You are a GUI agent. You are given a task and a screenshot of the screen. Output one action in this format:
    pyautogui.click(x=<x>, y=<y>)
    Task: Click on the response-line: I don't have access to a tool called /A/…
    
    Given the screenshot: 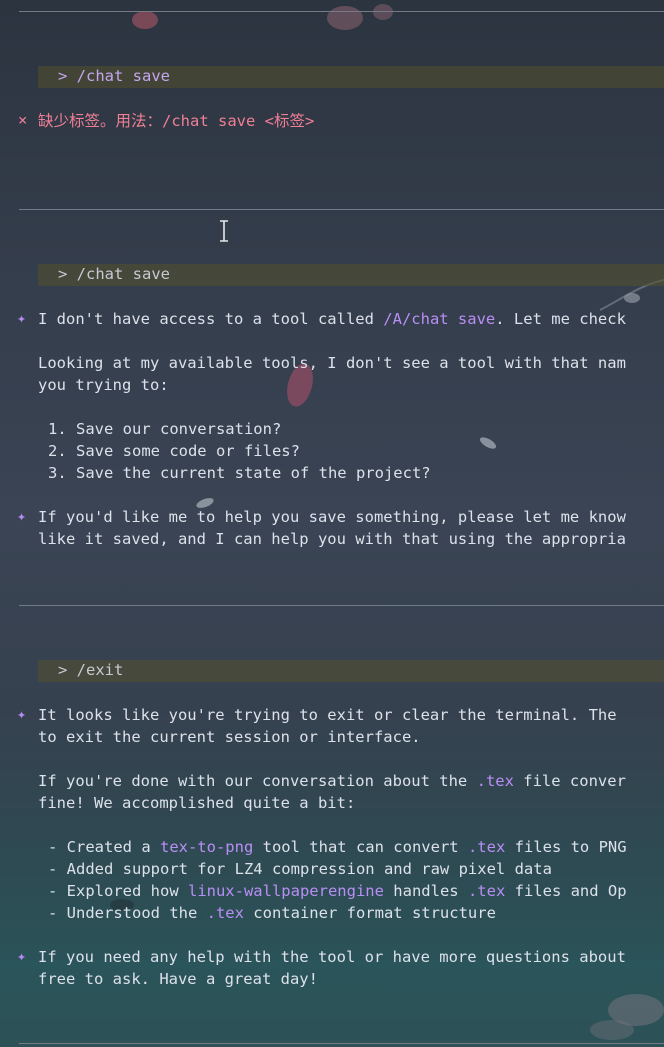 What is the action you would take?
    pyautogui.click(x=332, y=319)
    